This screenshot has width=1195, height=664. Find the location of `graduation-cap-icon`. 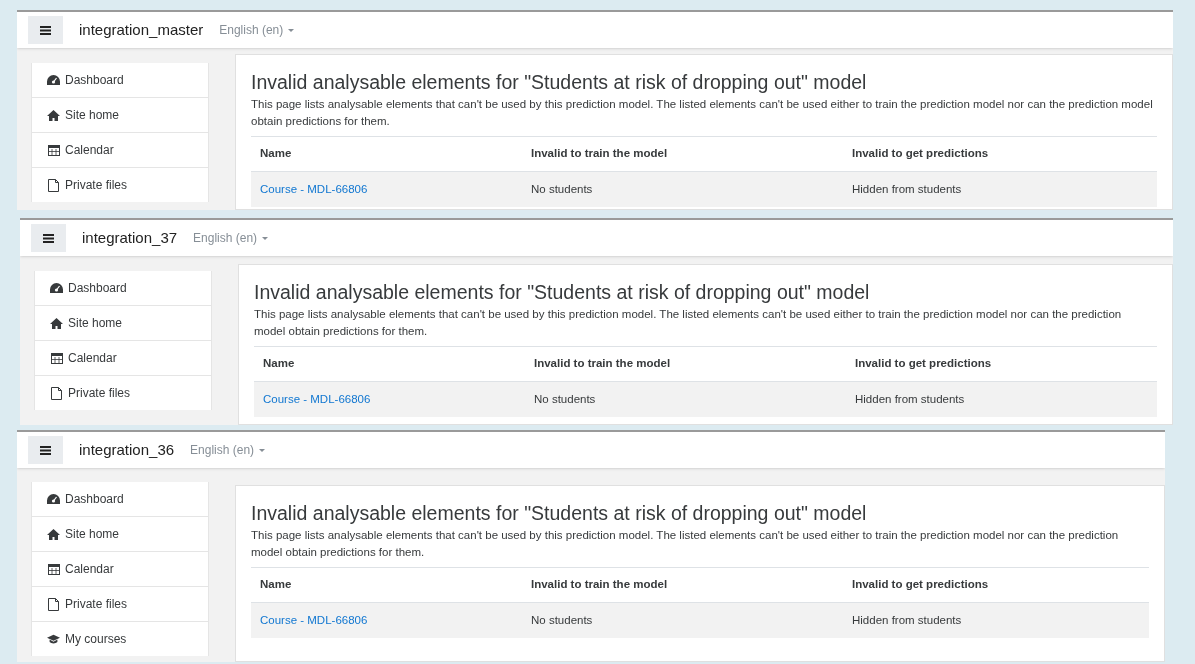

graduation-cap-icon is located at coordinates (53, 639).